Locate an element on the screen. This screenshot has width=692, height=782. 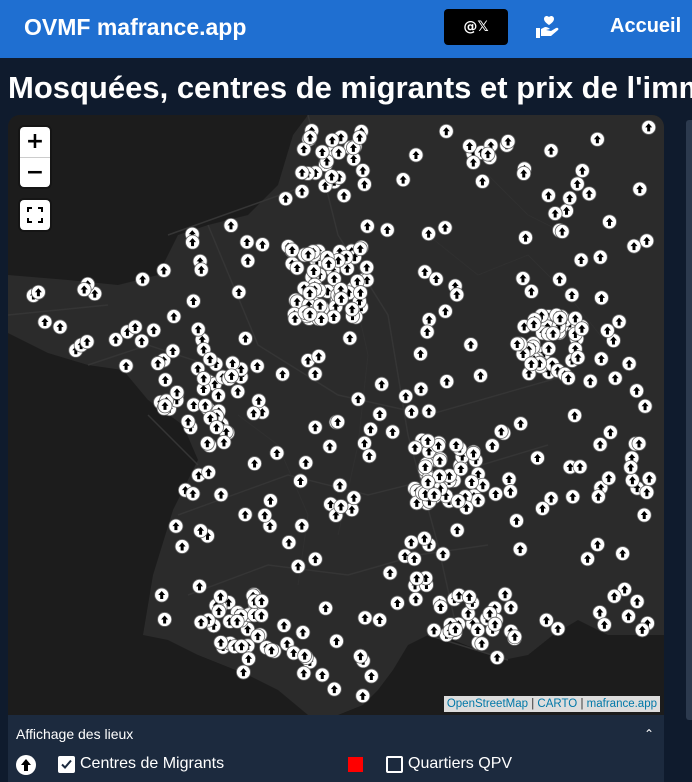
migrant-centres-label: Centres de Migrants is located at coordinates (152, 764).